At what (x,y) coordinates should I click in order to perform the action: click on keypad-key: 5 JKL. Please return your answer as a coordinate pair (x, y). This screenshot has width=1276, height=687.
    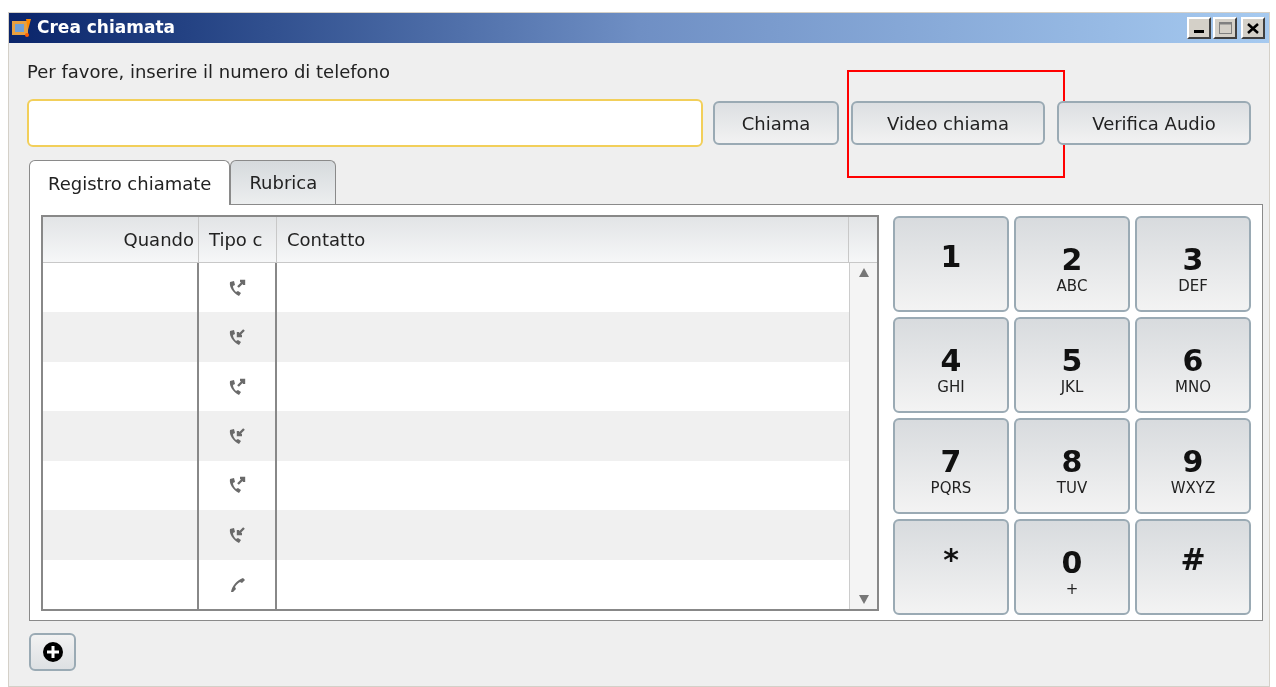
    Looking at the image, I should click on (1072, 365).